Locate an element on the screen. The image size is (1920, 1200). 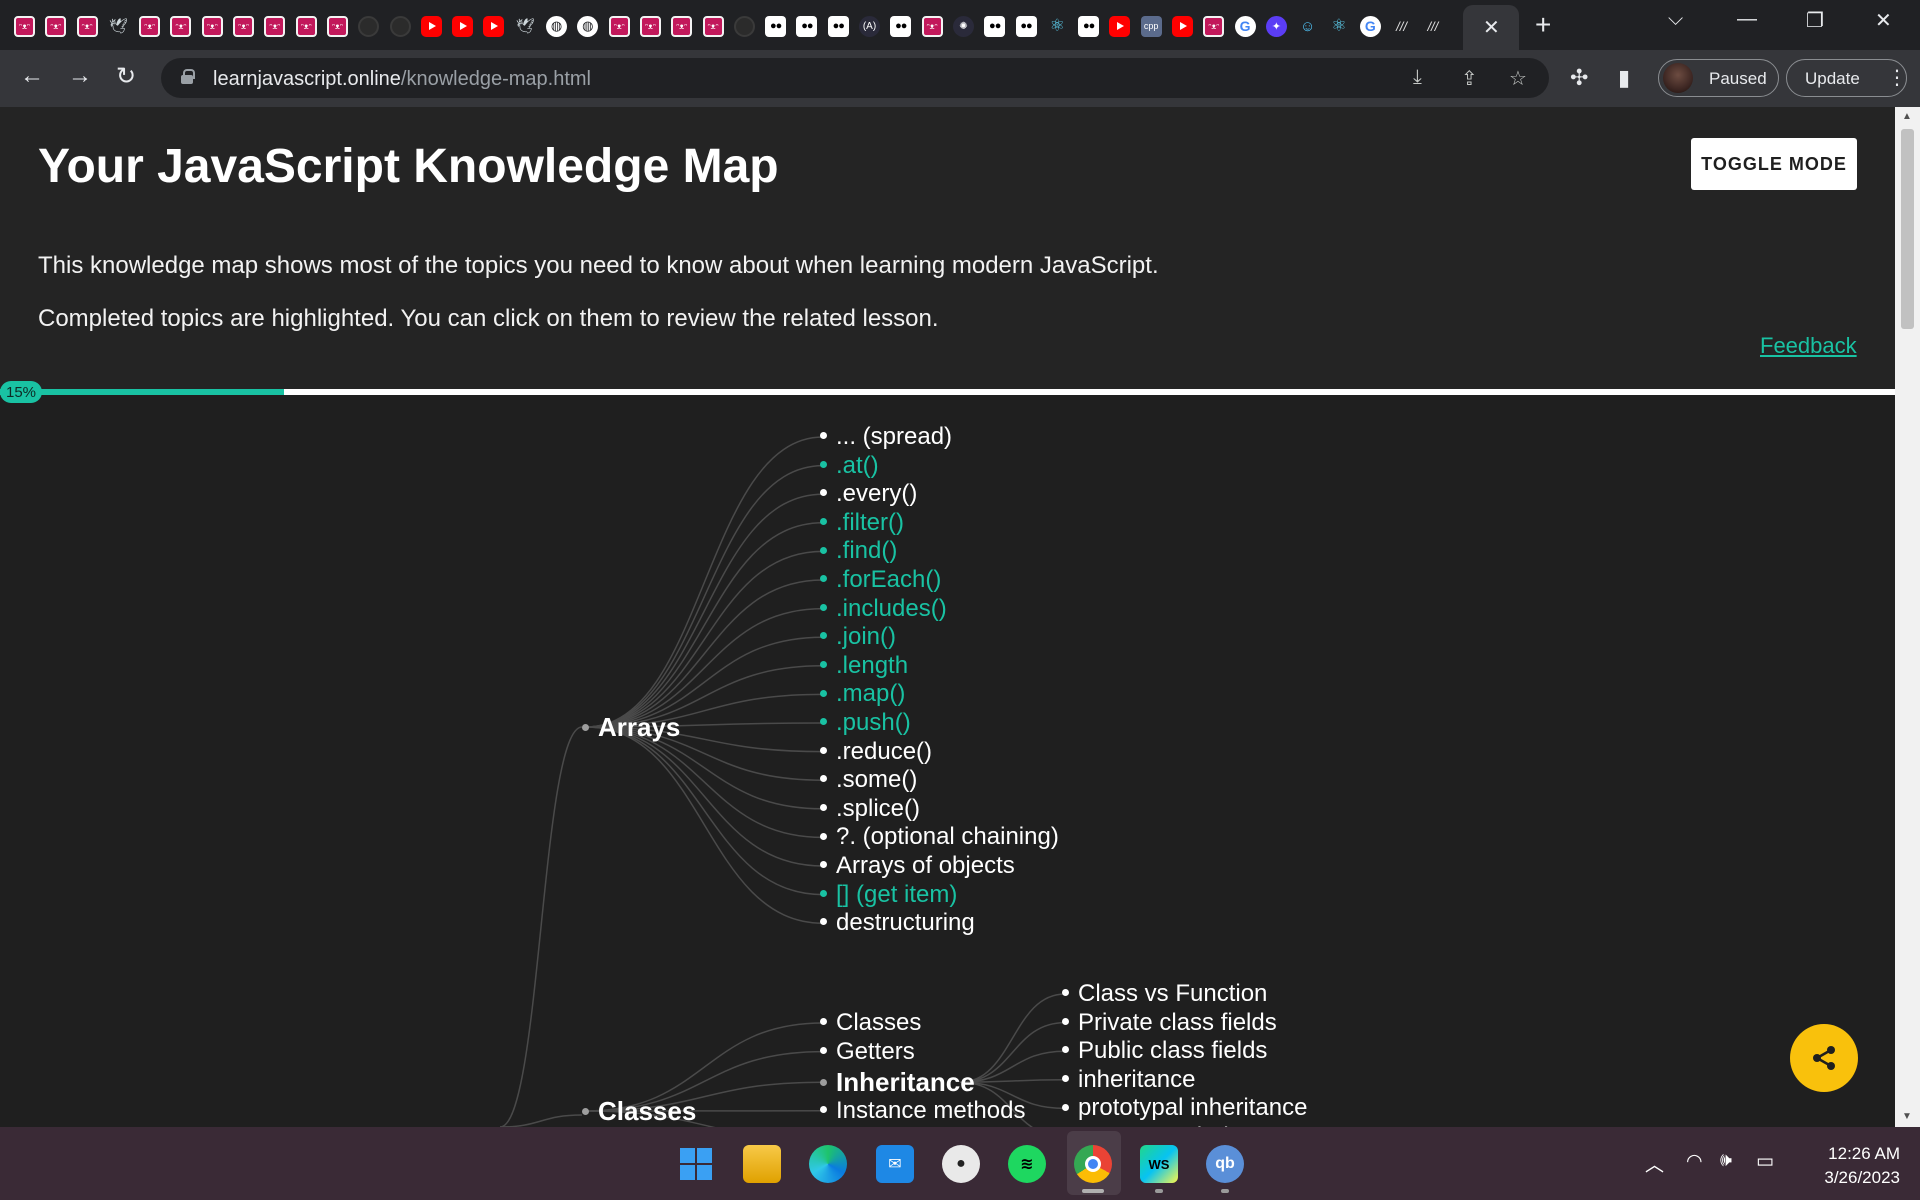
volume-icon: 🕪 is located at coordinates (1726, 1161).